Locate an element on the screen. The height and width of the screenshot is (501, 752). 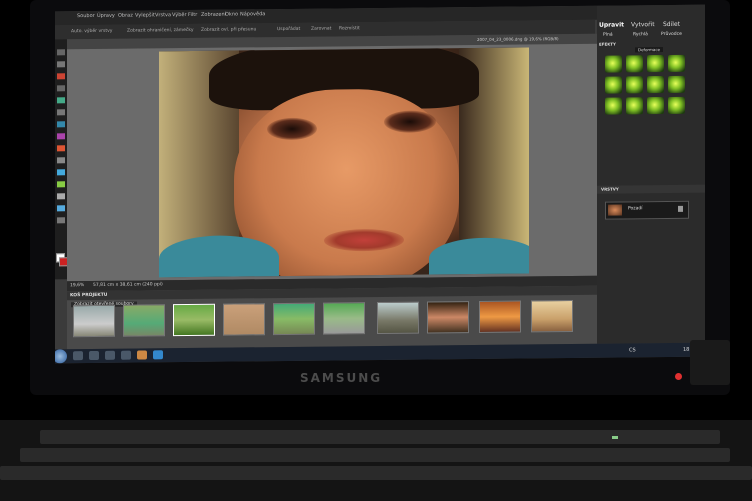
eyedropper-tool-icon is located at coordinates (61, 76).